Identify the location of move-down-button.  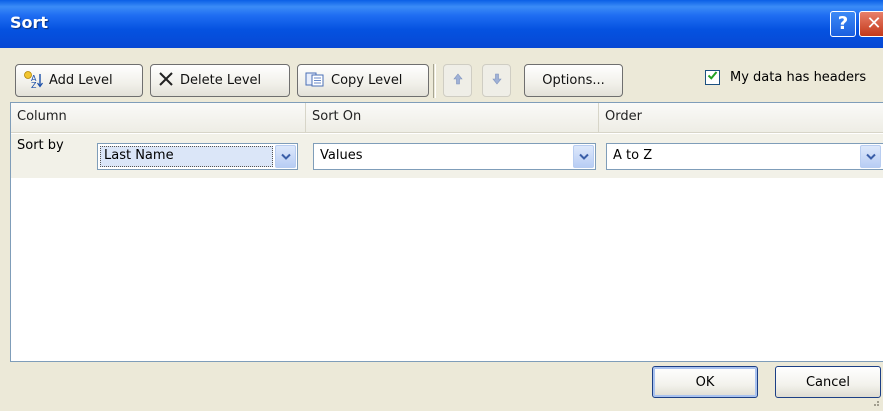
(496, 80).